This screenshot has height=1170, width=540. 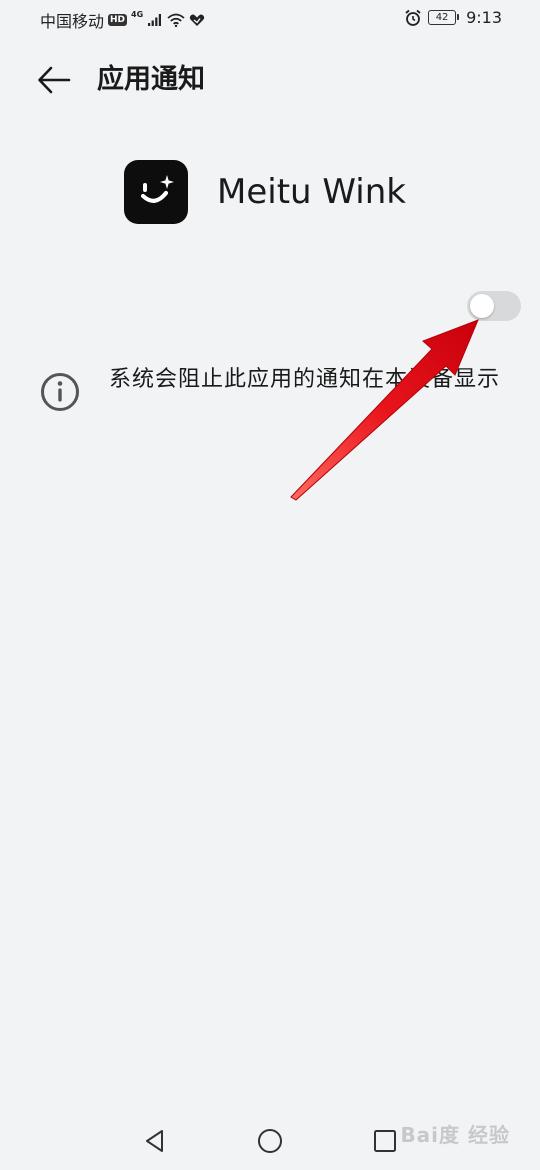 I want to click on status-right: 42 9:13, so click(x=453, y=17).